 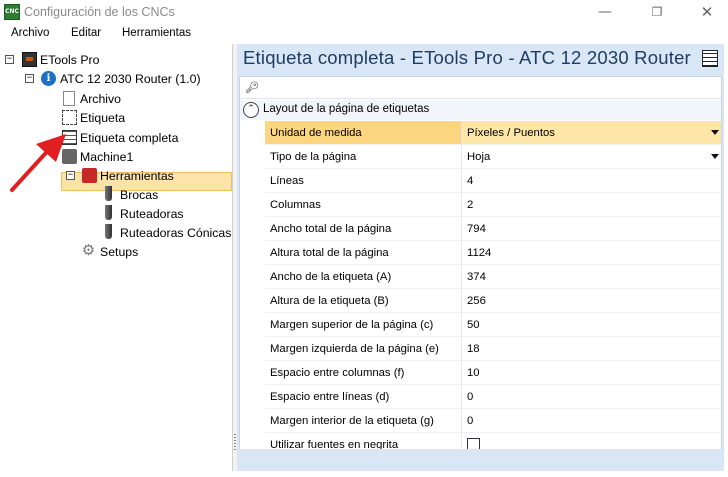 I want to click on property-row-altura-etiqueta: Altura de la etiqueta (B) 256, so click(x=493, y=301).